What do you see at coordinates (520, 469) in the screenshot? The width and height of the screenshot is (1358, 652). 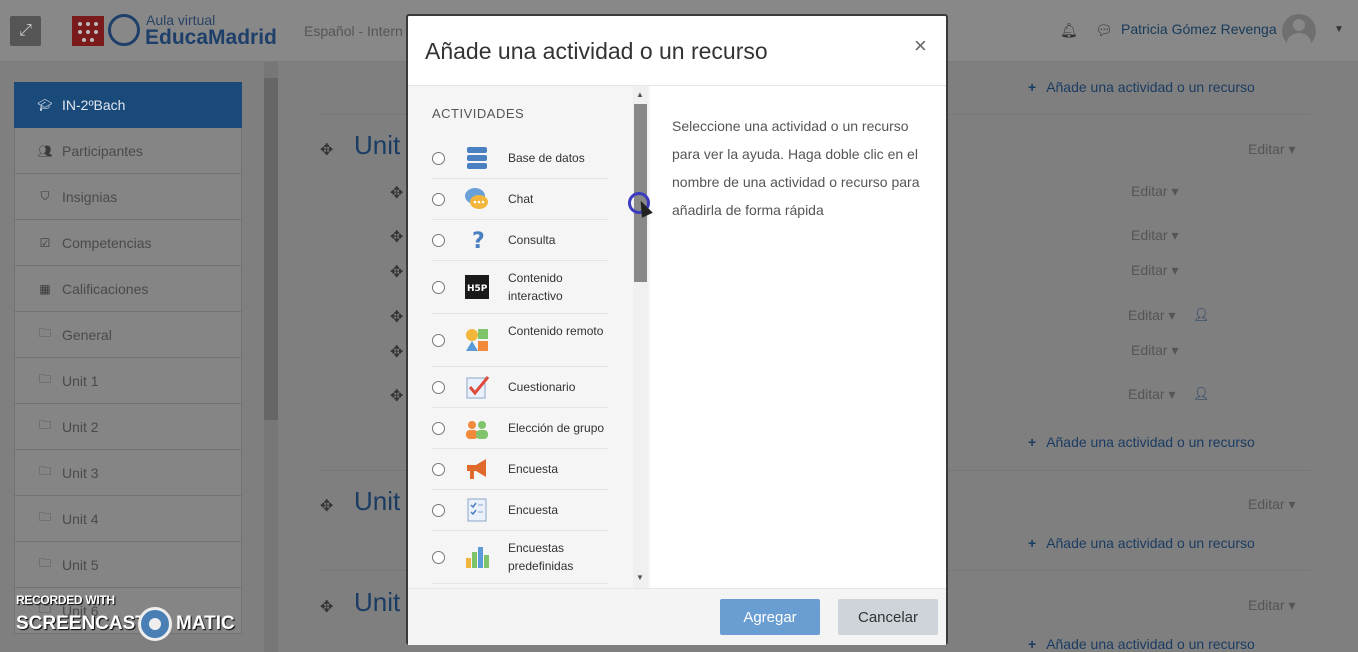 I see `activity-option-encuesta: Encuesta` at bounding box center [520, 469].